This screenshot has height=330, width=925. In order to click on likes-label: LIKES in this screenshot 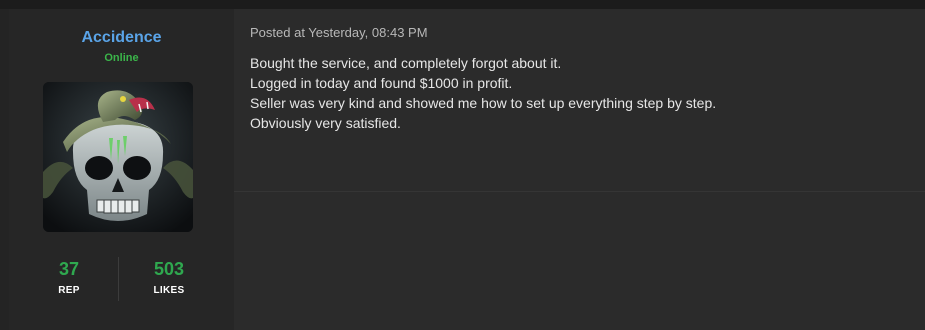, I will do `click(169, 290)`.